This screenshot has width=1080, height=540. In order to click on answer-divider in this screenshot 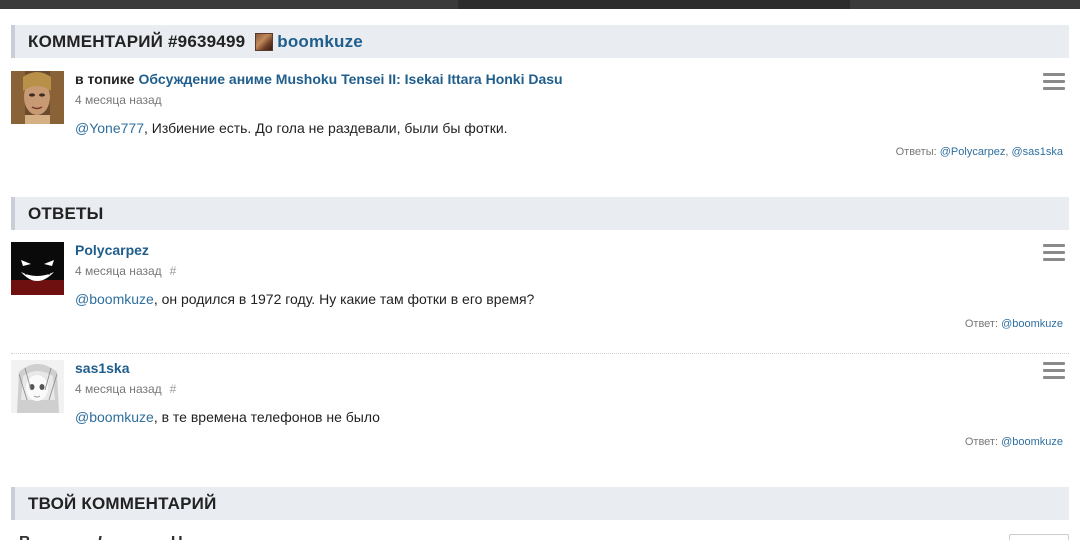, I will do `click(540, 353)`.